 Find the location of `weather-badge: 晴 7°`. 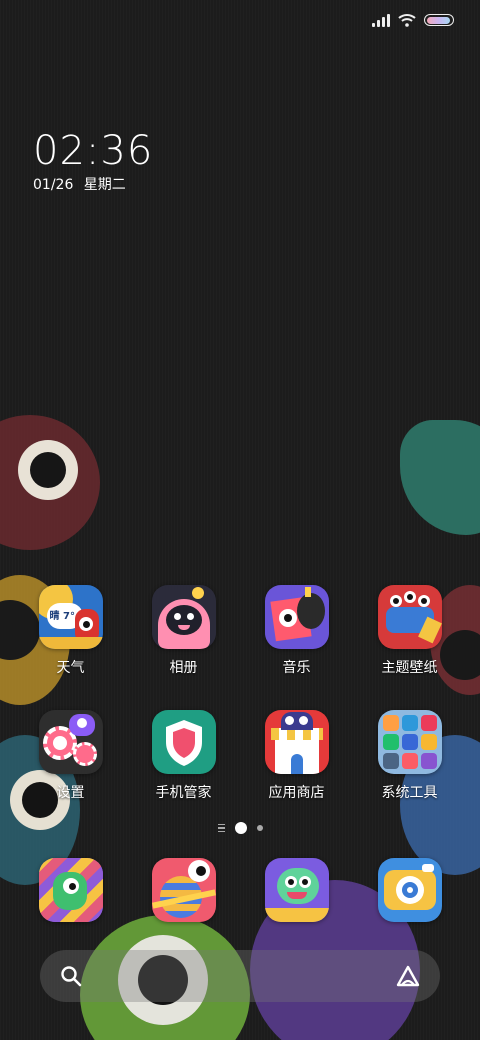

weather-badge: 晴 7° is located at coordinates (62, 616).